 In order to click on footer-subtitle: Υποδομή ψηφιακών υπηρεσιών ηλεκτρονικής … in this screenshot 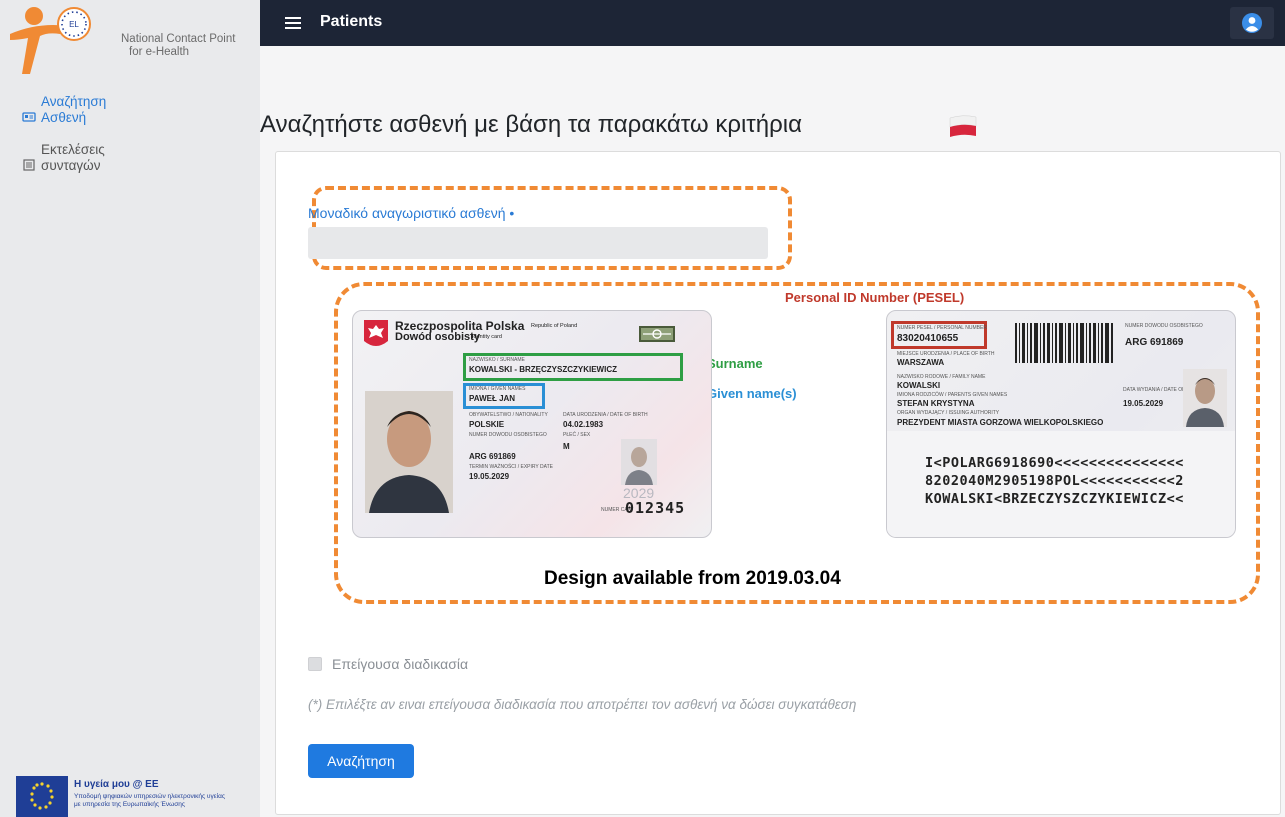, I will do `click(149, 800)`.